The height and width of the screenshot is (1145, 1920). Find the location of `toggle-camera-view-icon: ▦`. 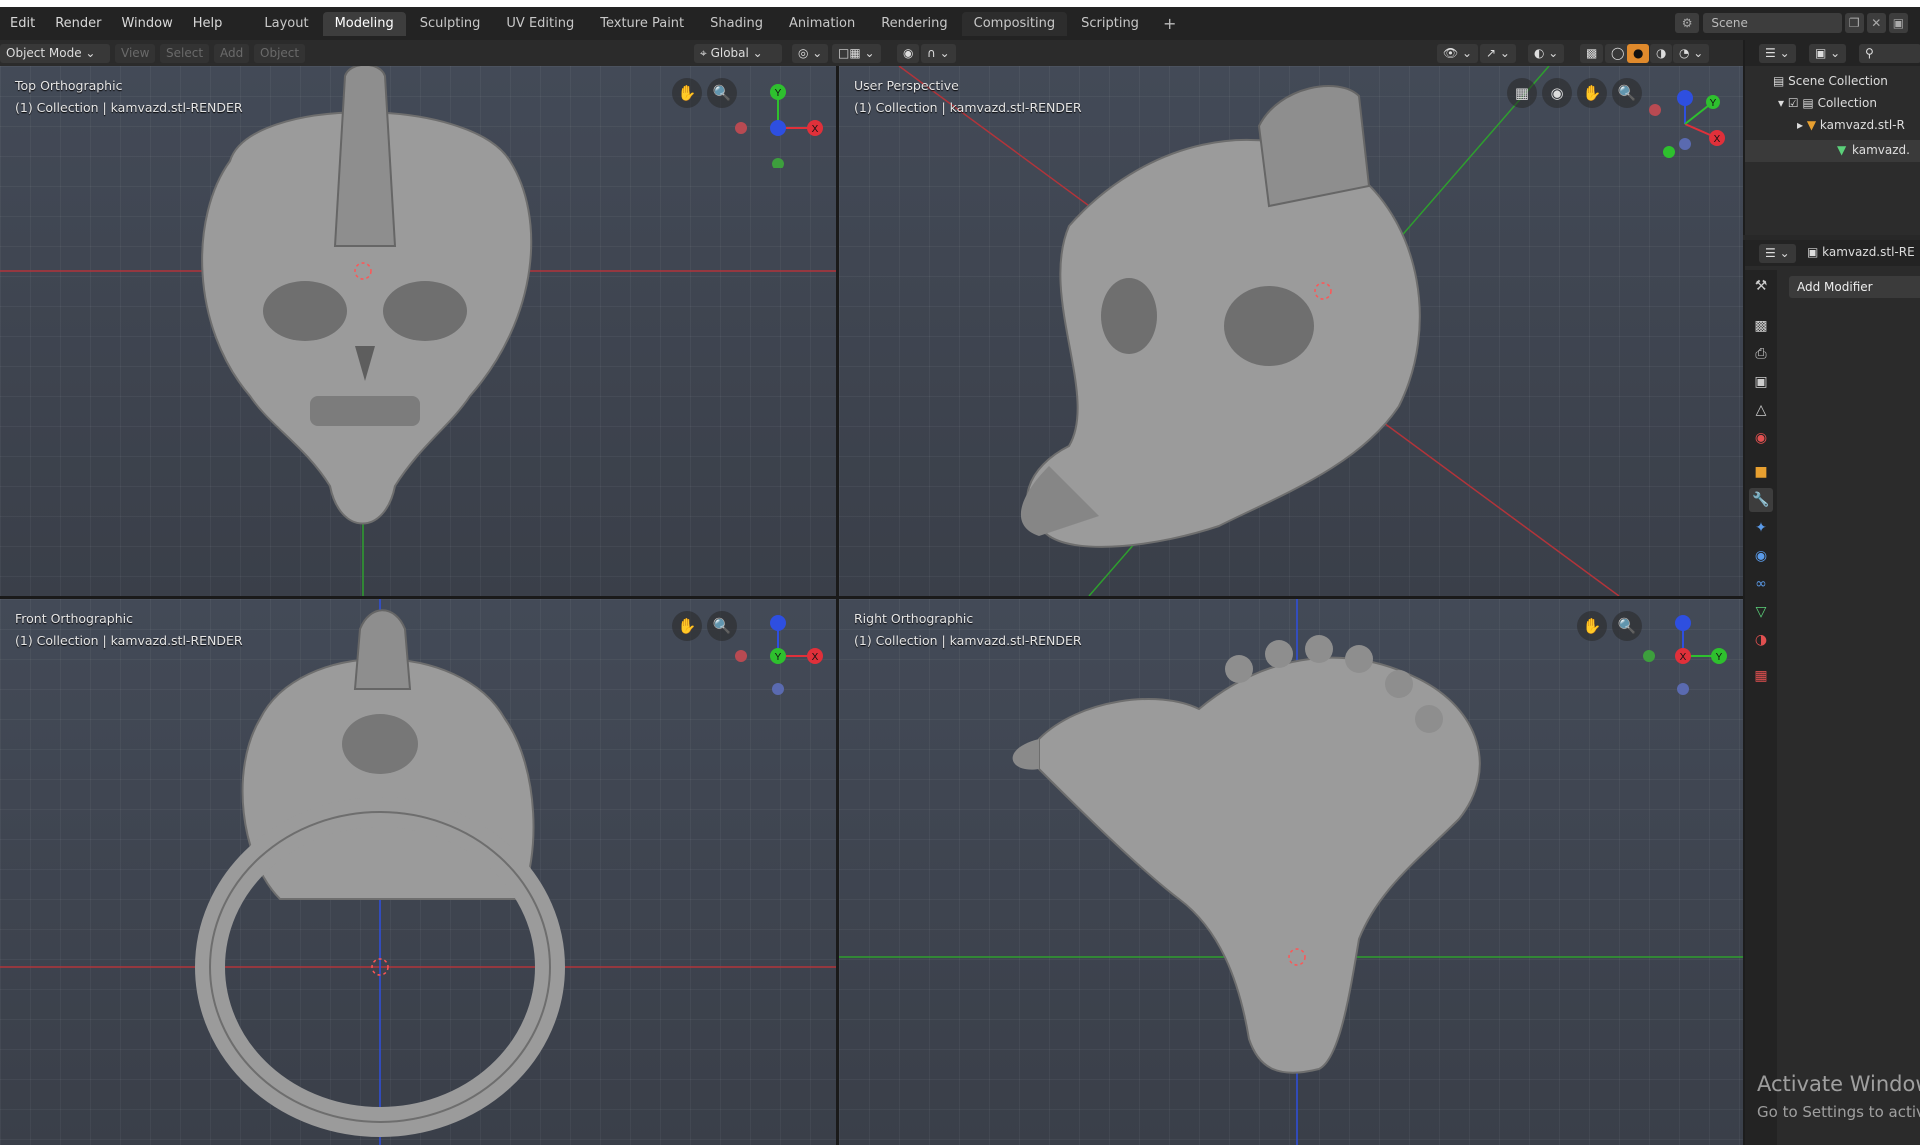

toggle-camera-view-icon: ▦ is located at coordinates (1522, 93).